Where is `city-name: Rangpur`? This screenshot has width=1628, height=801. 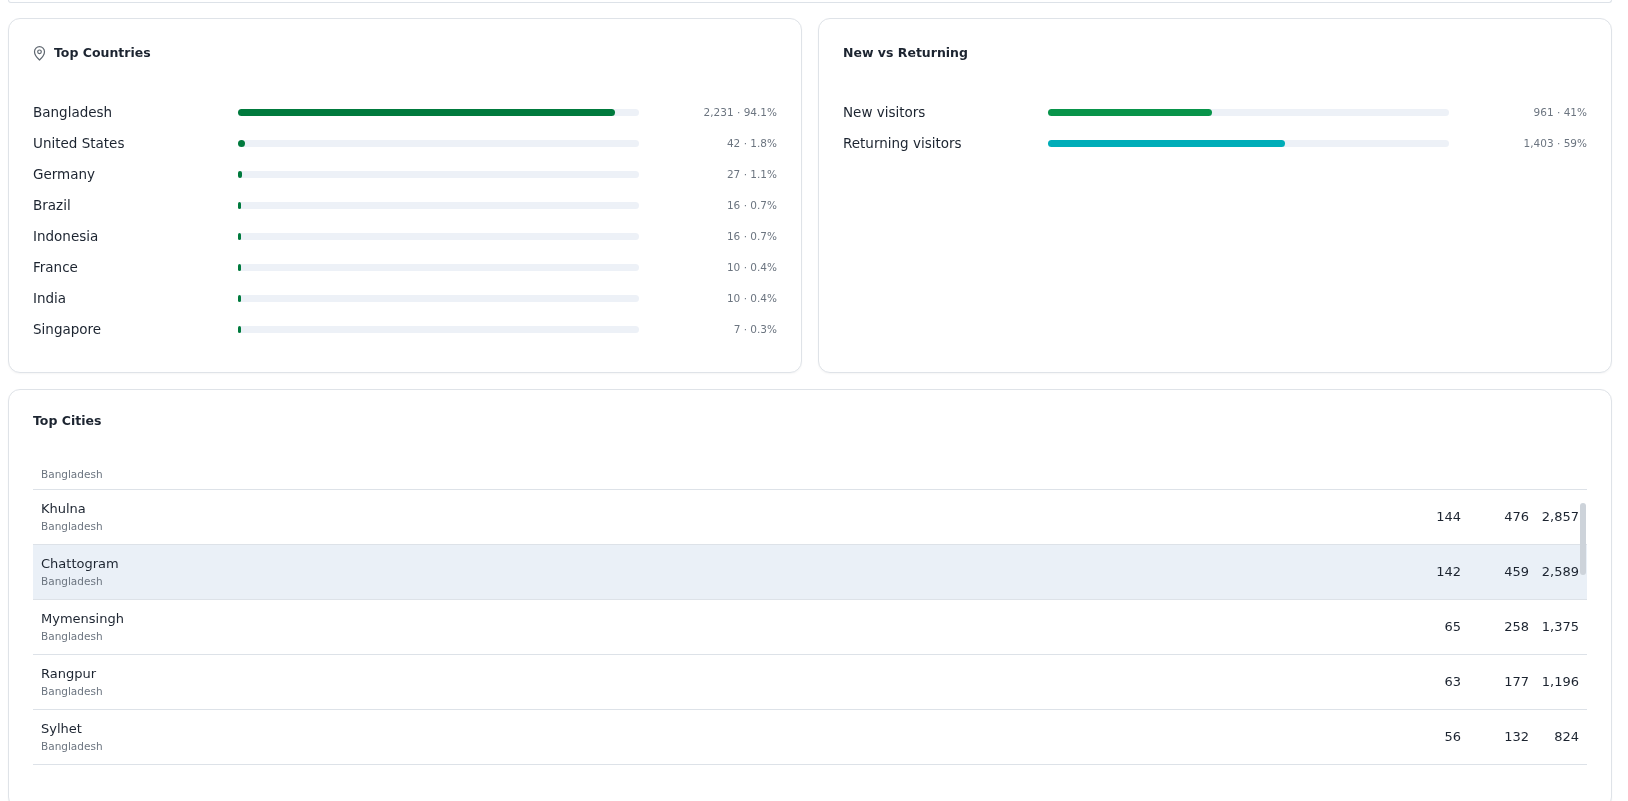
city-name: Rangpur is located at coordinates (69, 674).